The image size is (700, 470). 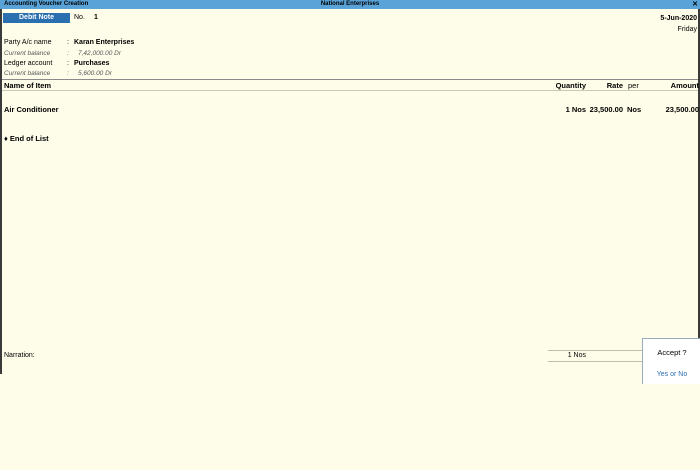 I want to click on accept-options: Yes or No, so click(x=671, y=374).